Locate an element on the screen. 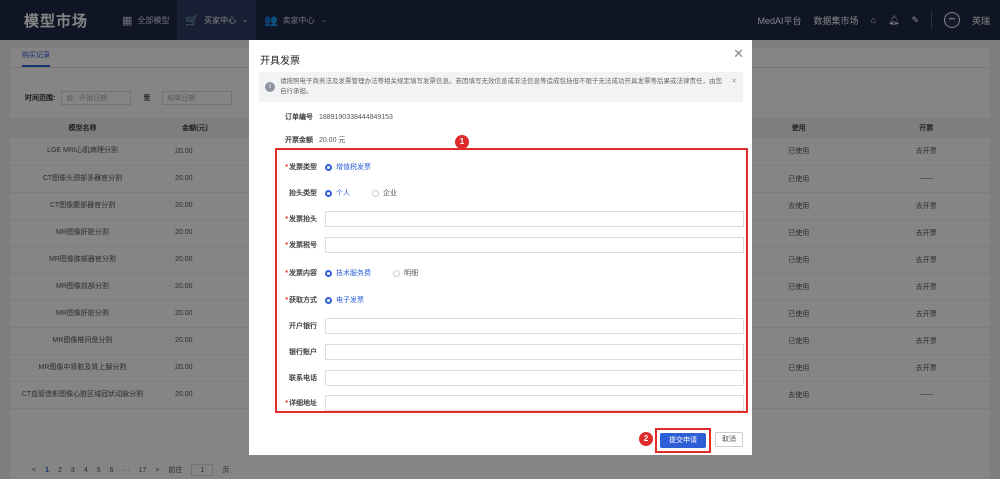  account-row: 银行账户 is located at coordinates (510, 352).